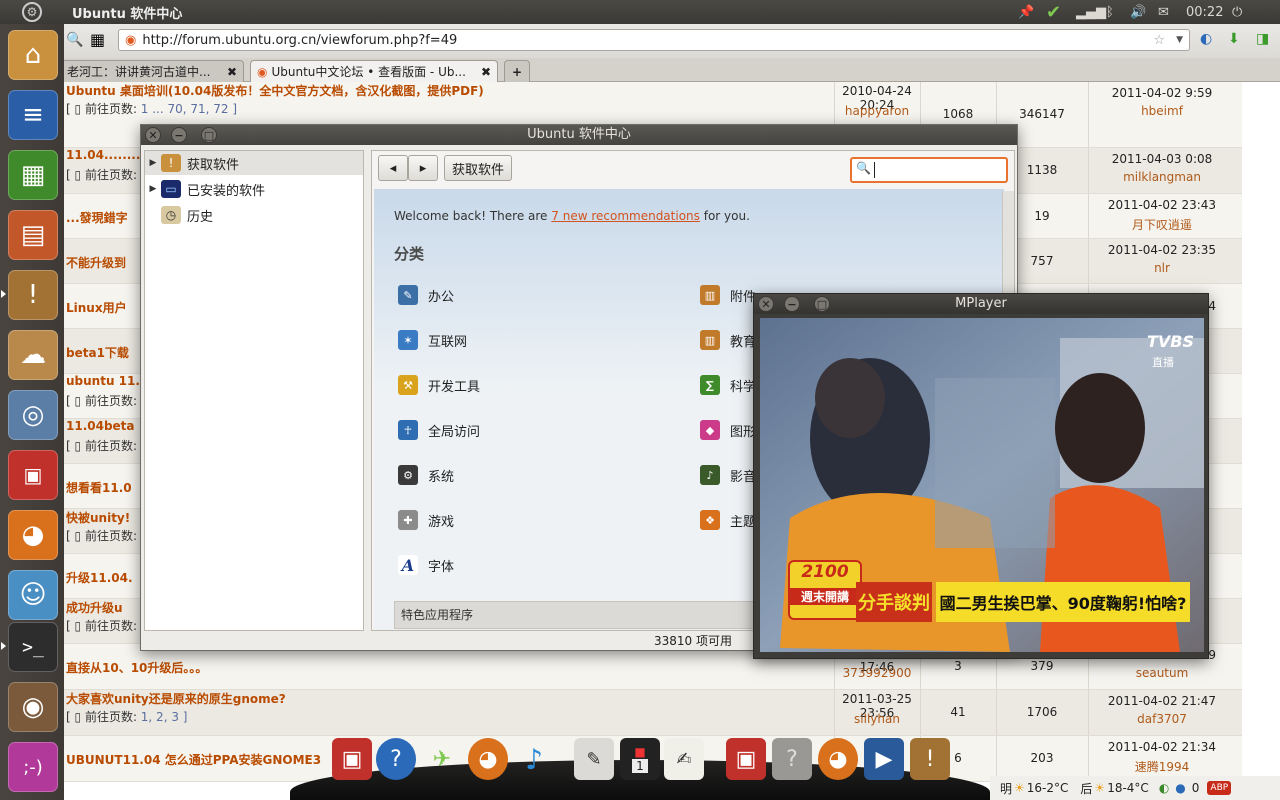  What do you see at coordinates (728, 385) in the screenshot?
I see `category-science: ∑ 科学` at bounding box center [728, 385].